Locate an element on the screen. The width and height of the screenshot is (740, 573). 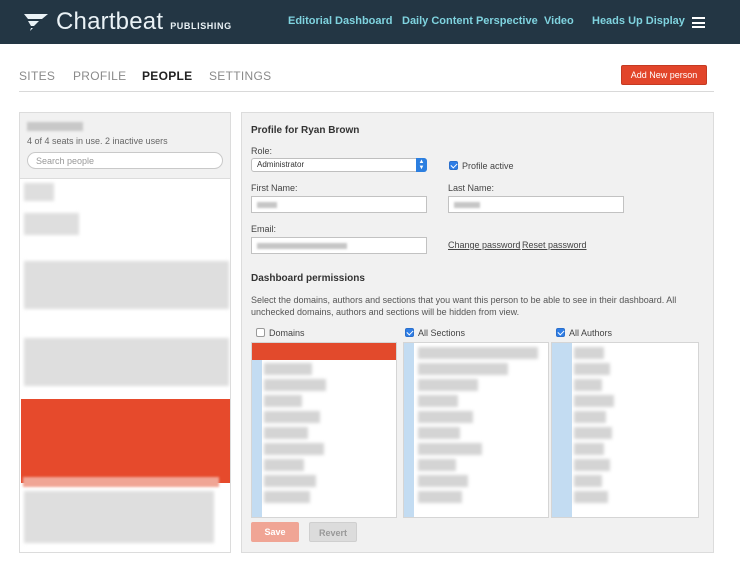
first-name-field is located at coordinates (339, 204).